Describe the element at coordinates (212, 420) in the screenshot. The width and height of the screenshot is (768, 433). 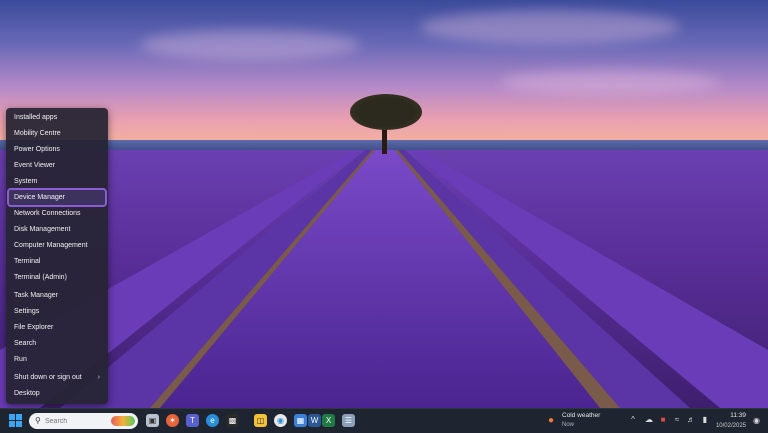
I see `edge-icon: e` at that location.